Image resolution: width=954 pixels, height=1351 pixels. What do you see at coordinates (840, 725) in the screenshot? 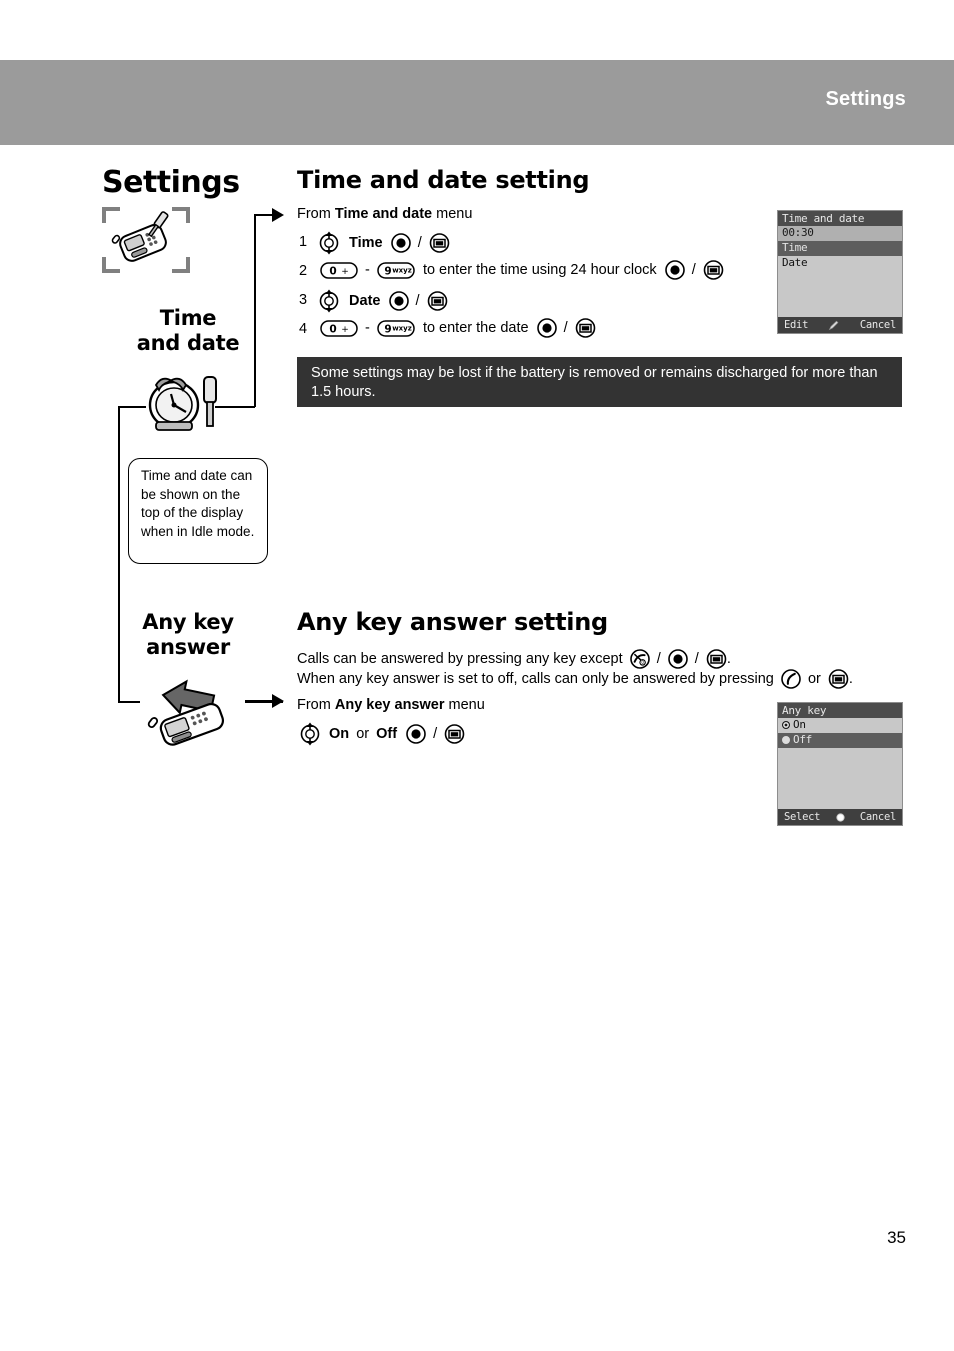
I see `phone-screen-2-row-on: On` at bounding box center [840, 725].